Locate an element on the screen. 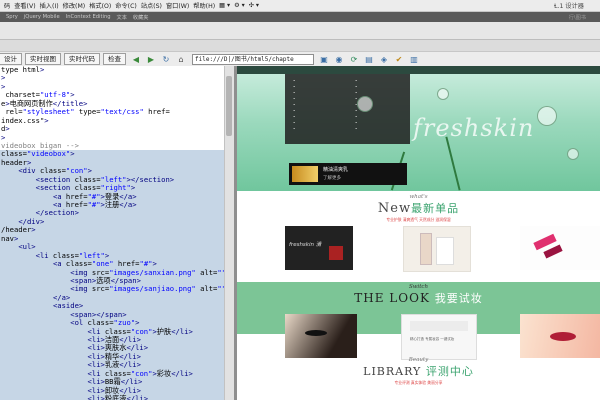 Image resolution: width=600 pixels, height=400 pixels. look-card: 精心打造 专属妆容 一键试妆 is located at coordinates (439, 337).